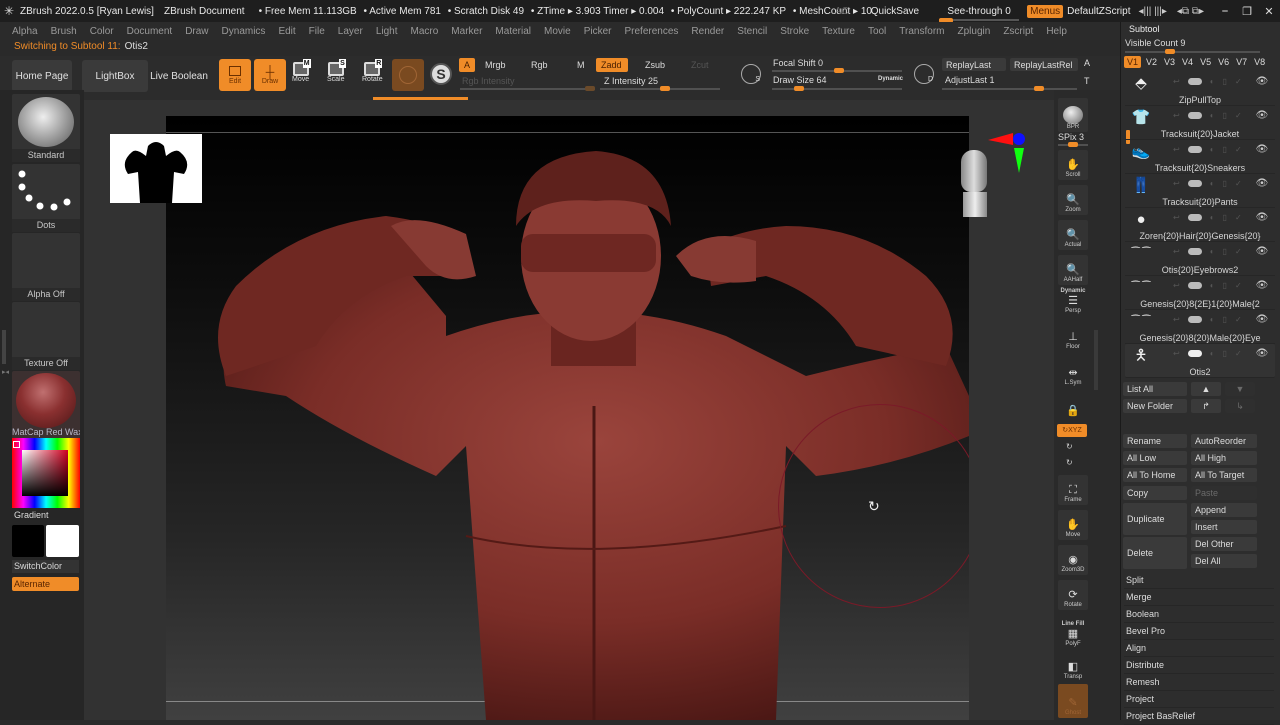 Image resolution: width=1280 pixels, height=725 pixels. What do you see at coordinates (1073, 115) in the screenshot?
I see `bpr-button: BPR` at bounding box center [1073, 115].